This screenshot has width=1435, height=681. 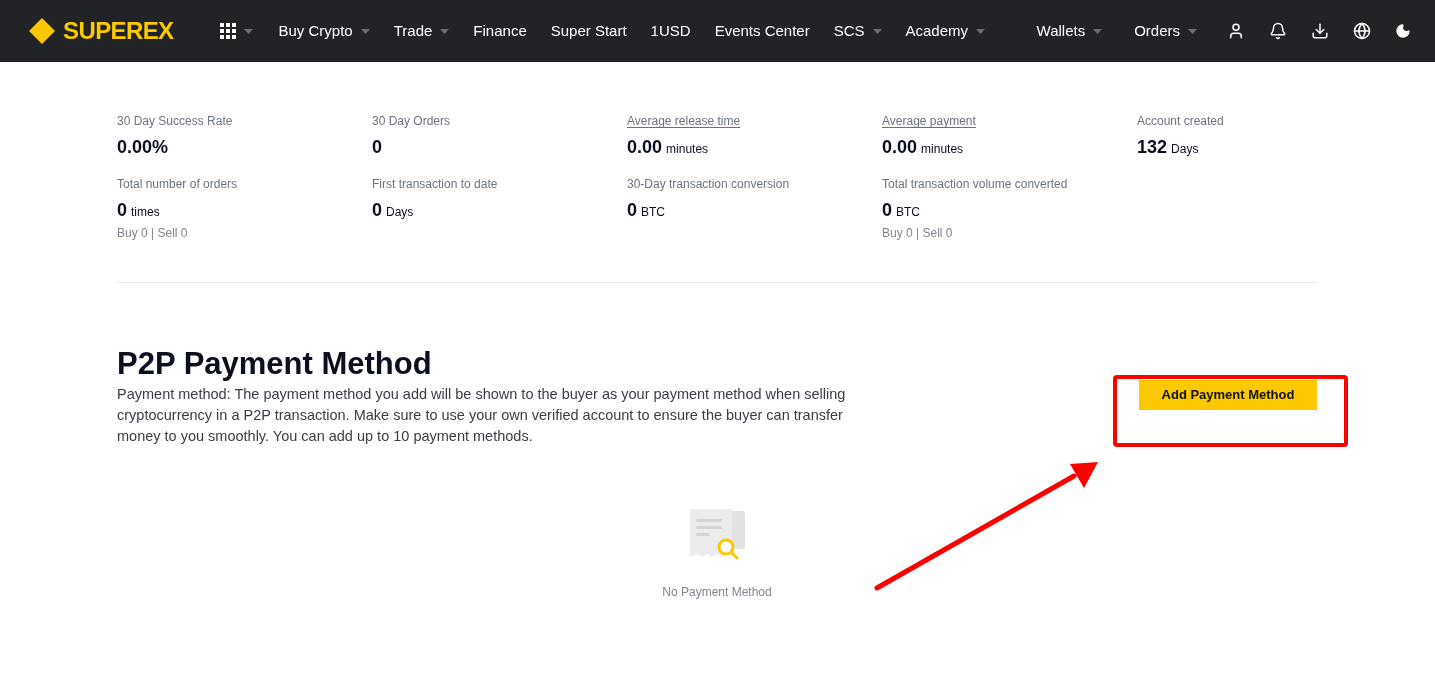 What do you see at coordinates (1403, 31) in the screenshot?
I see `moon-icon` at bounding box center [1403, 31].